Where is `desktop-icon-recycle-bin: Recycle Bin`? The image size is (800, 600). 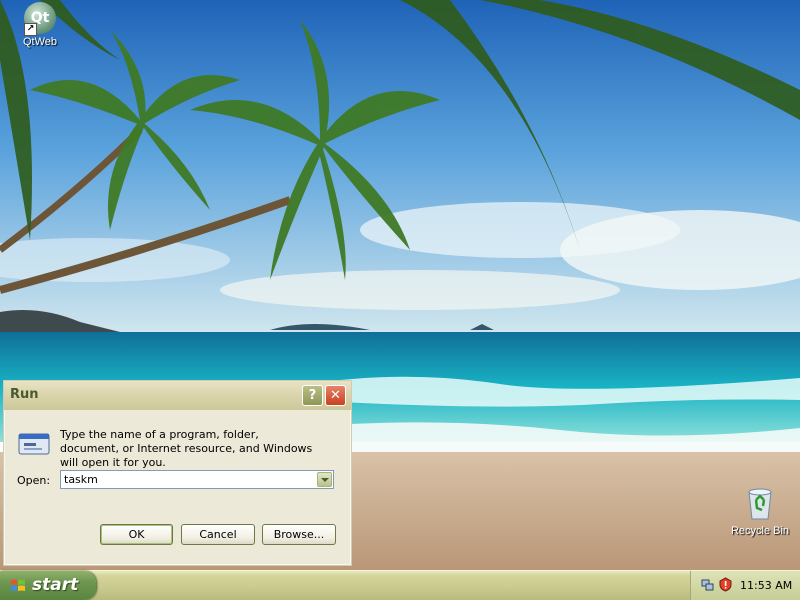
desktop-icon-recycle-bin: Recycle Bin is located at coordinates (760, 511).